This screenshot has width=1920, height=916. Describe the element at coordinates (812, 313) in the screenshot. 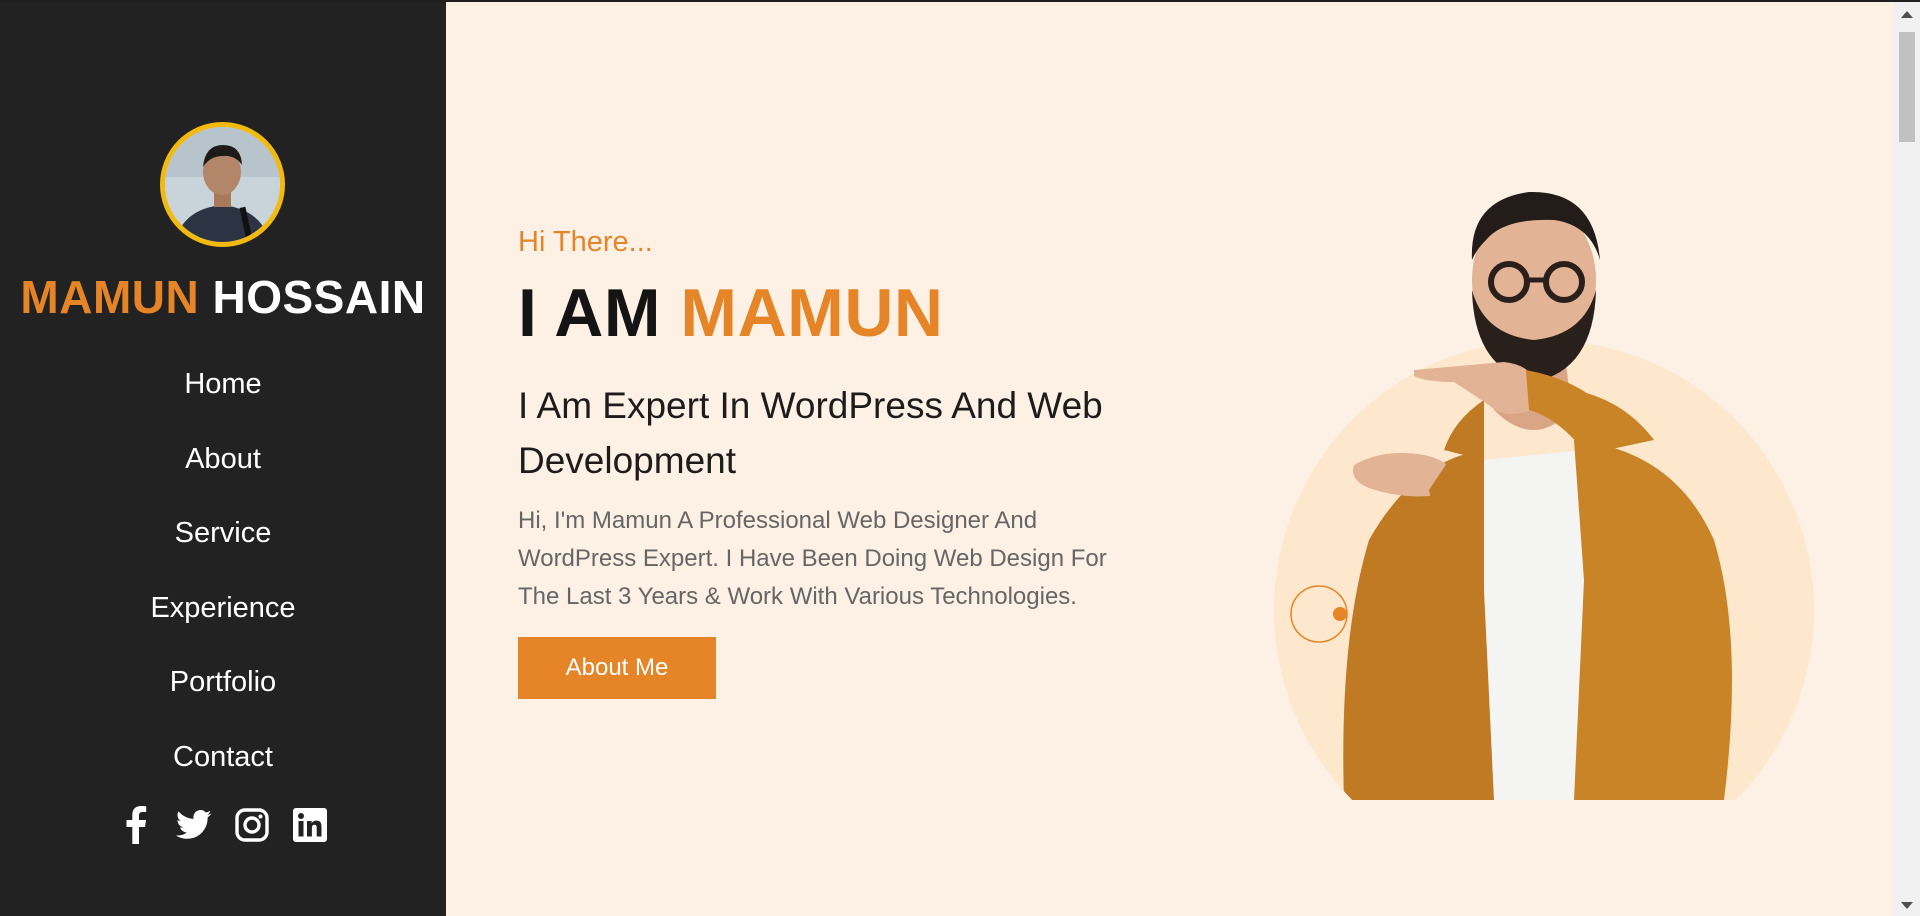

I see `headline-name: MAMUN` at that location.